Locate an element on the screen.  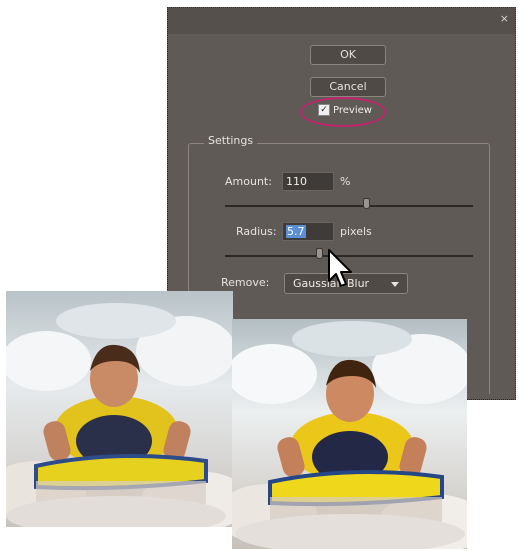
preview-label: Preview is located at coordinates (352, 110).